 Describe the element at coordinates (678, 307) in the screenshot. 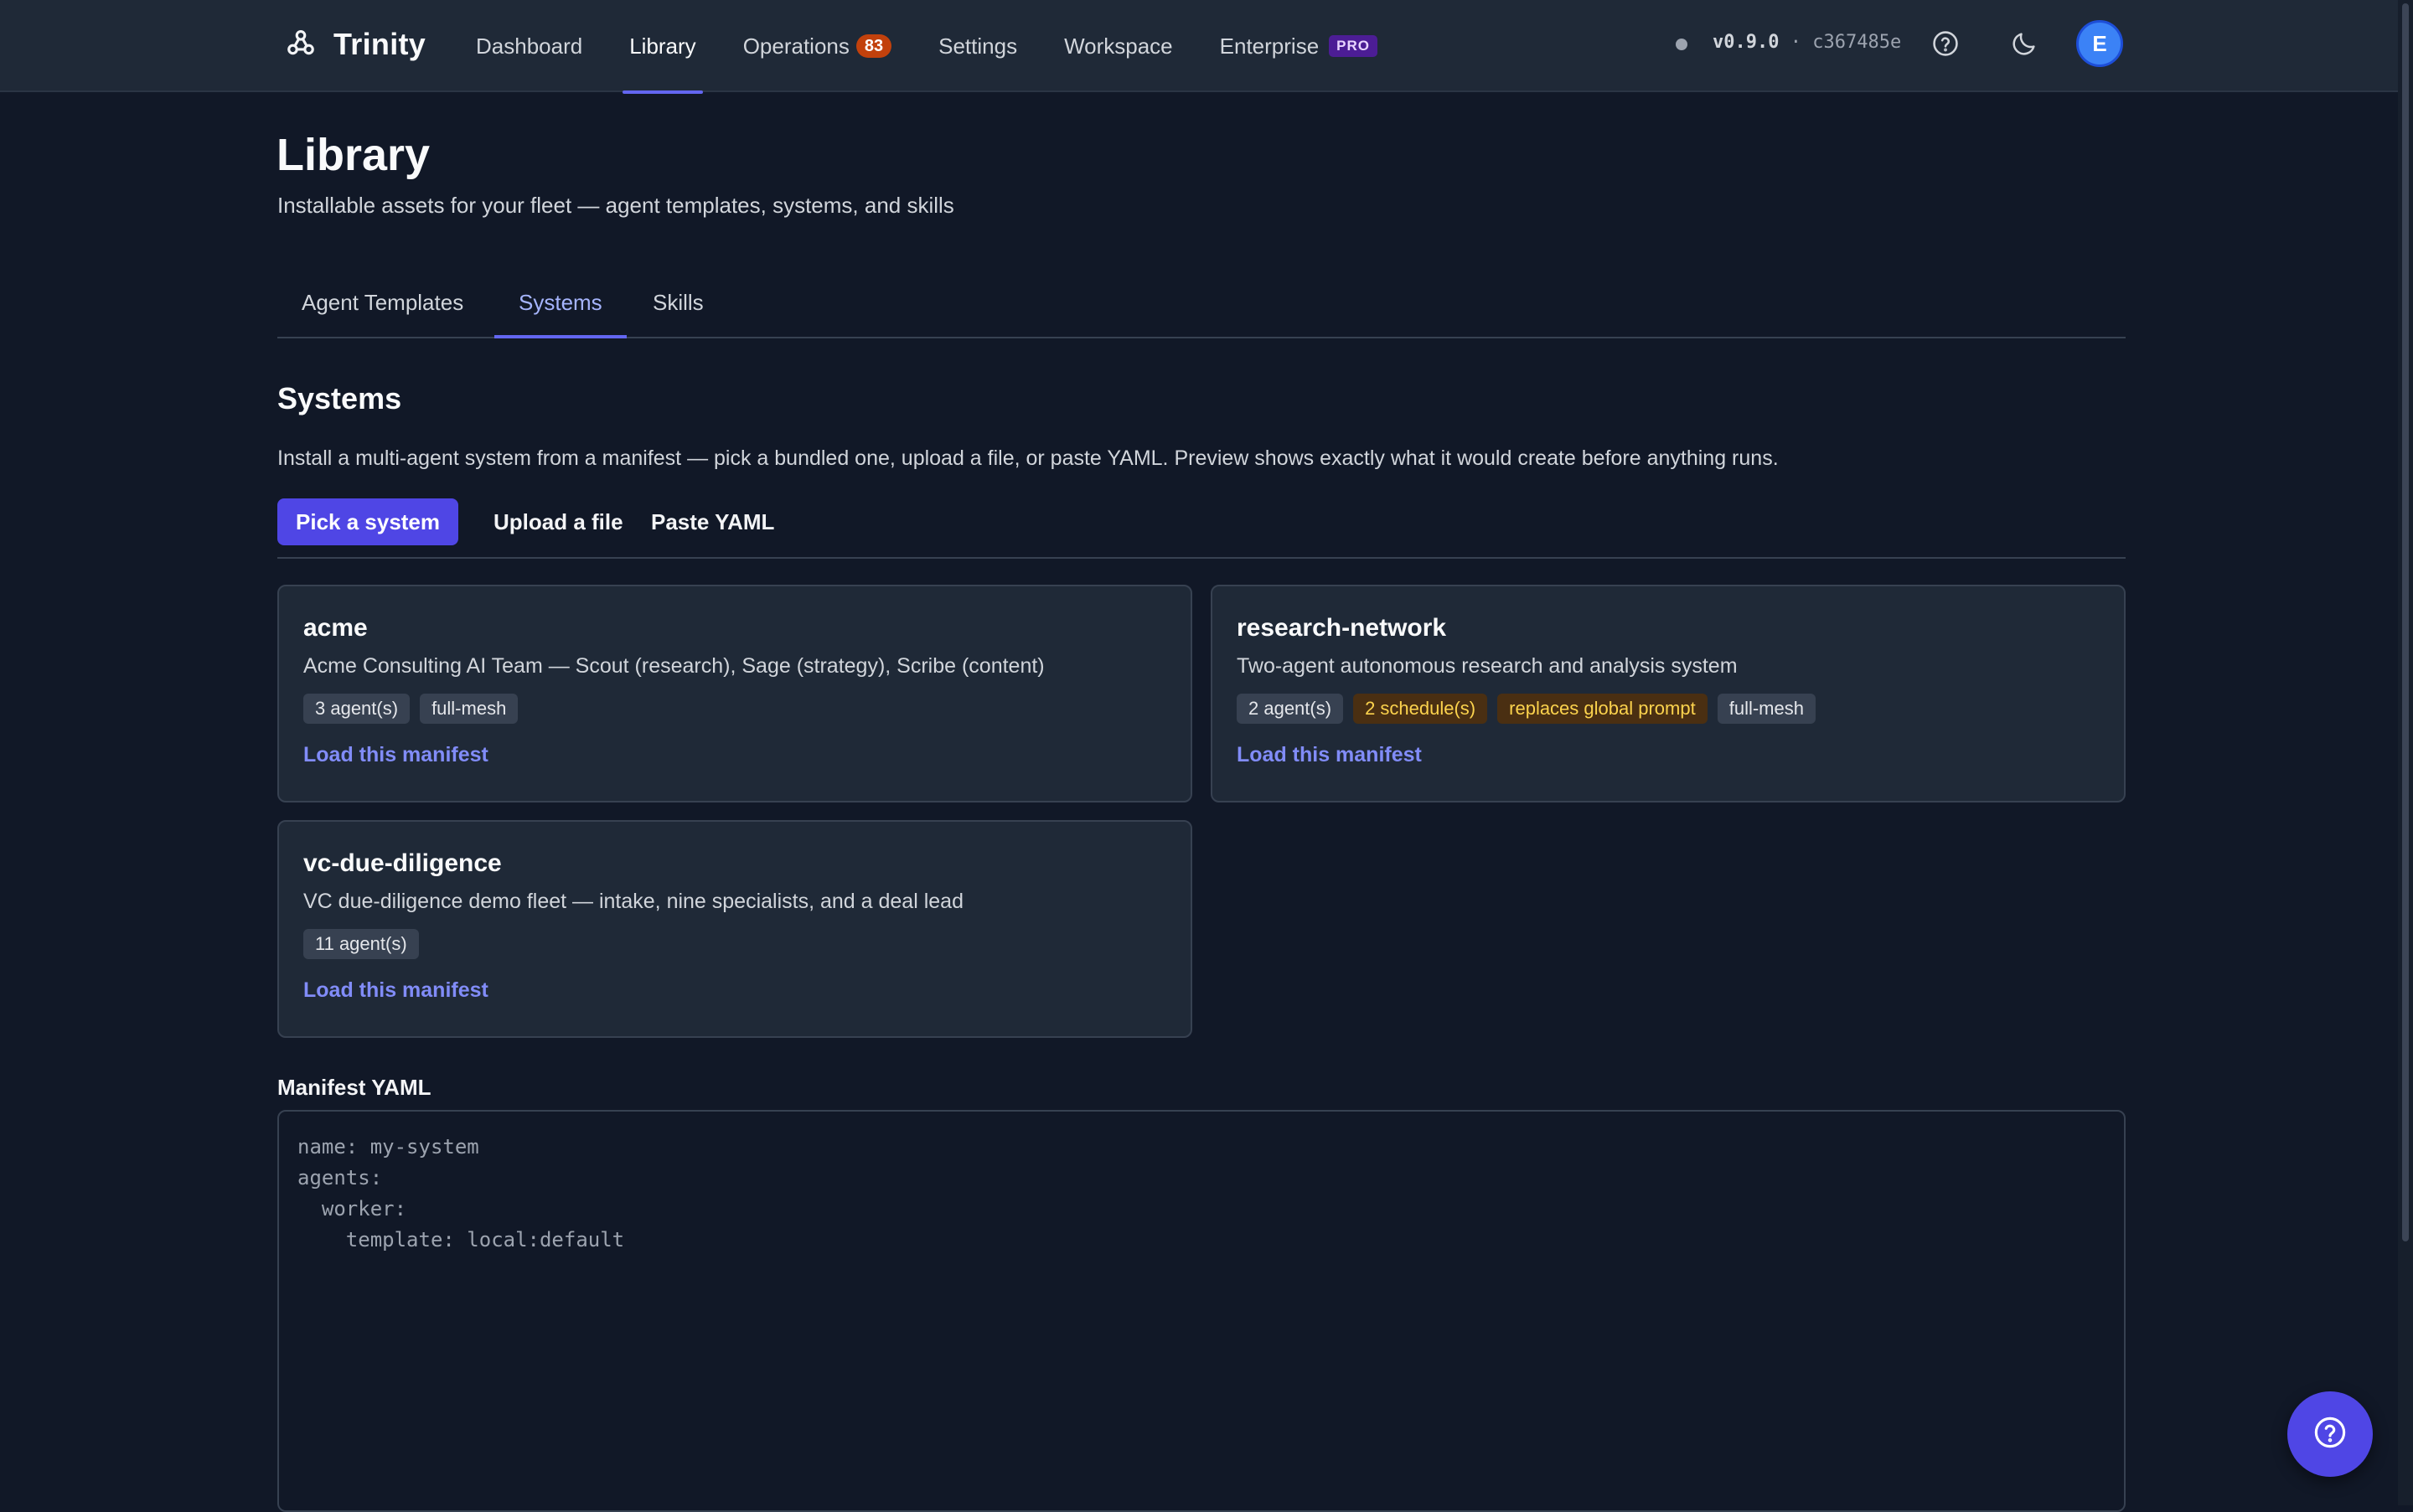

I see `tab-skills: Skills` at that location.